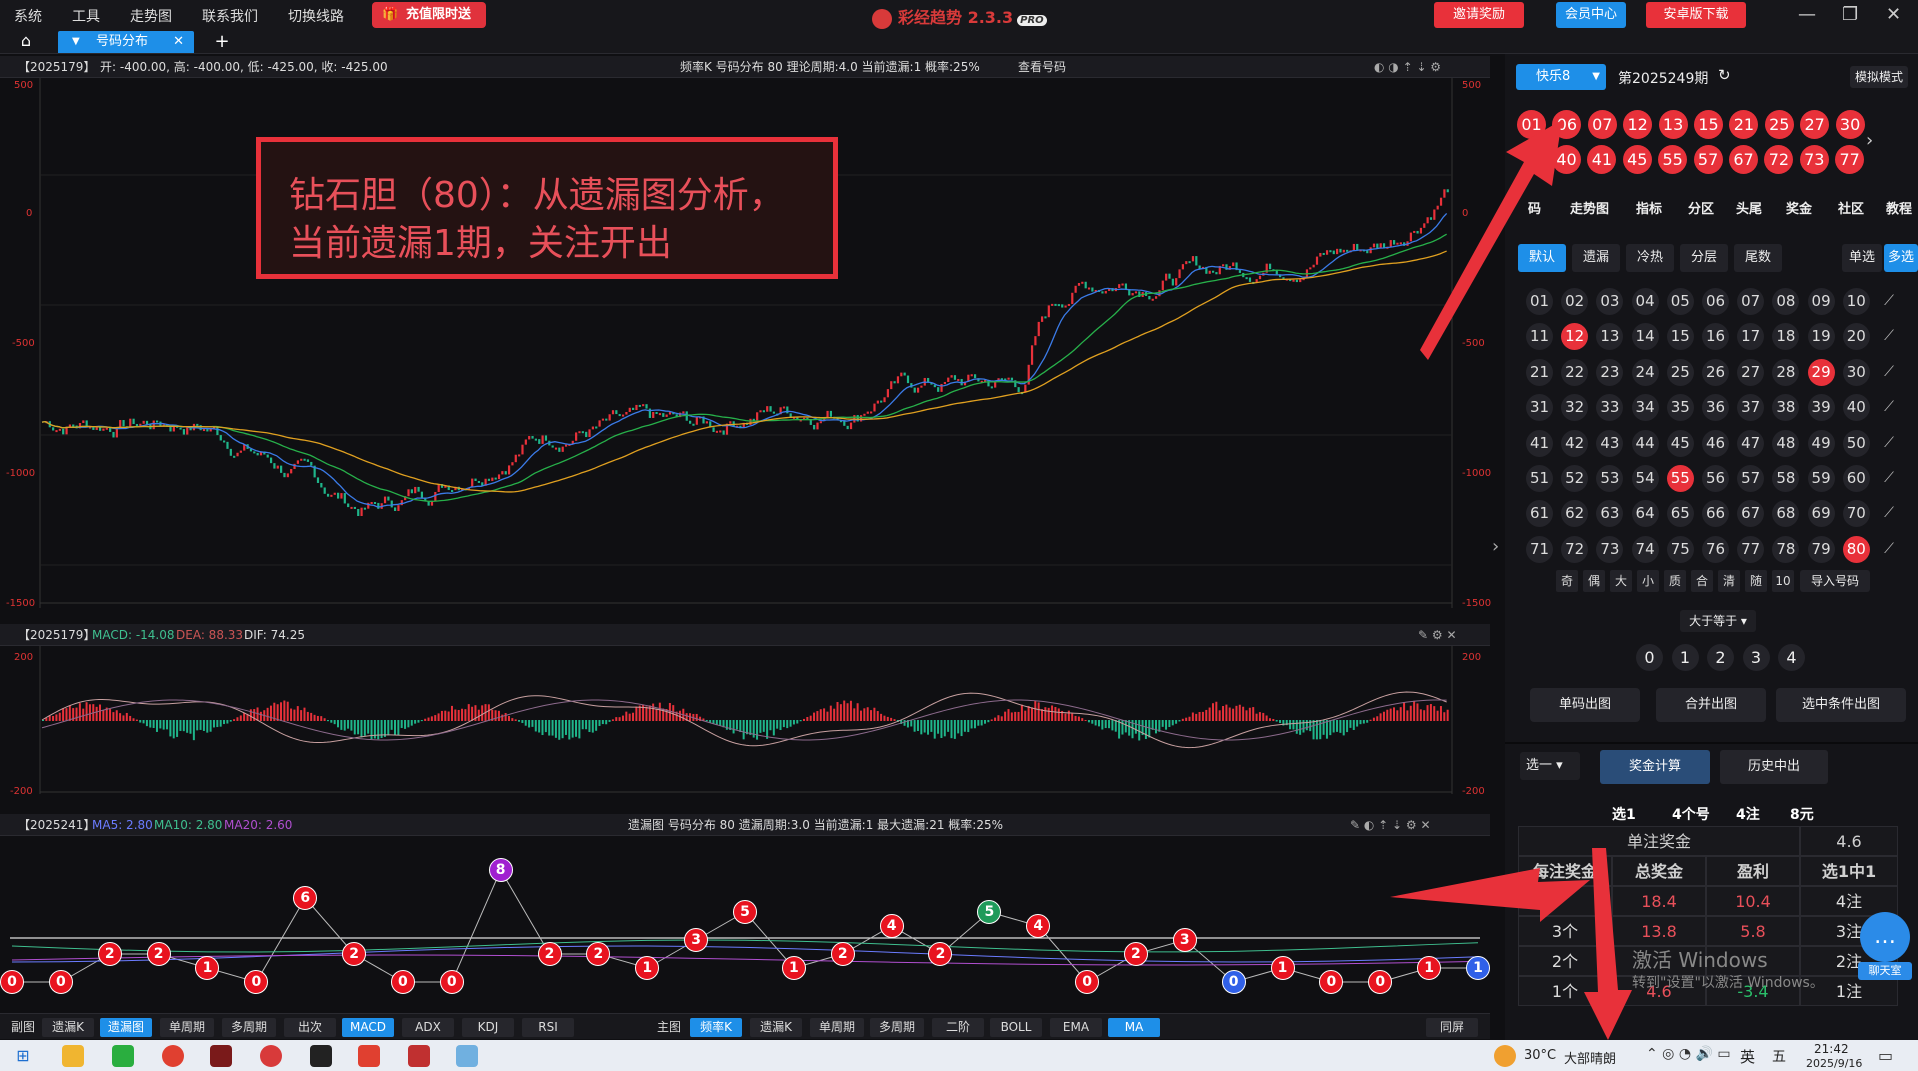  I want to click on app2-icon, so click(419, 1056).